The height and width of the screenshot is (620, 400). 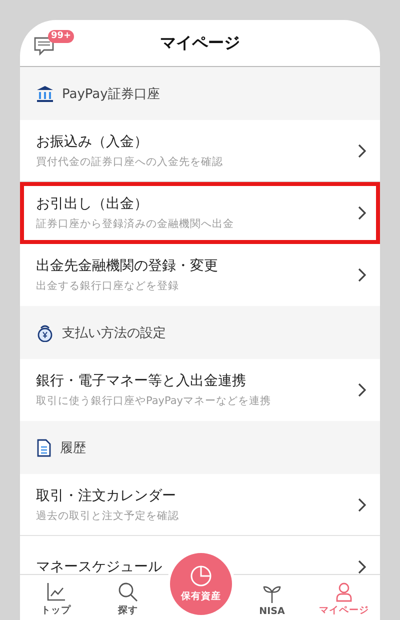 What do you see at coordinates (92, 203) in the screenshot?
I see `row-title: お引出し（出金）` at bounding box center [92, 203].